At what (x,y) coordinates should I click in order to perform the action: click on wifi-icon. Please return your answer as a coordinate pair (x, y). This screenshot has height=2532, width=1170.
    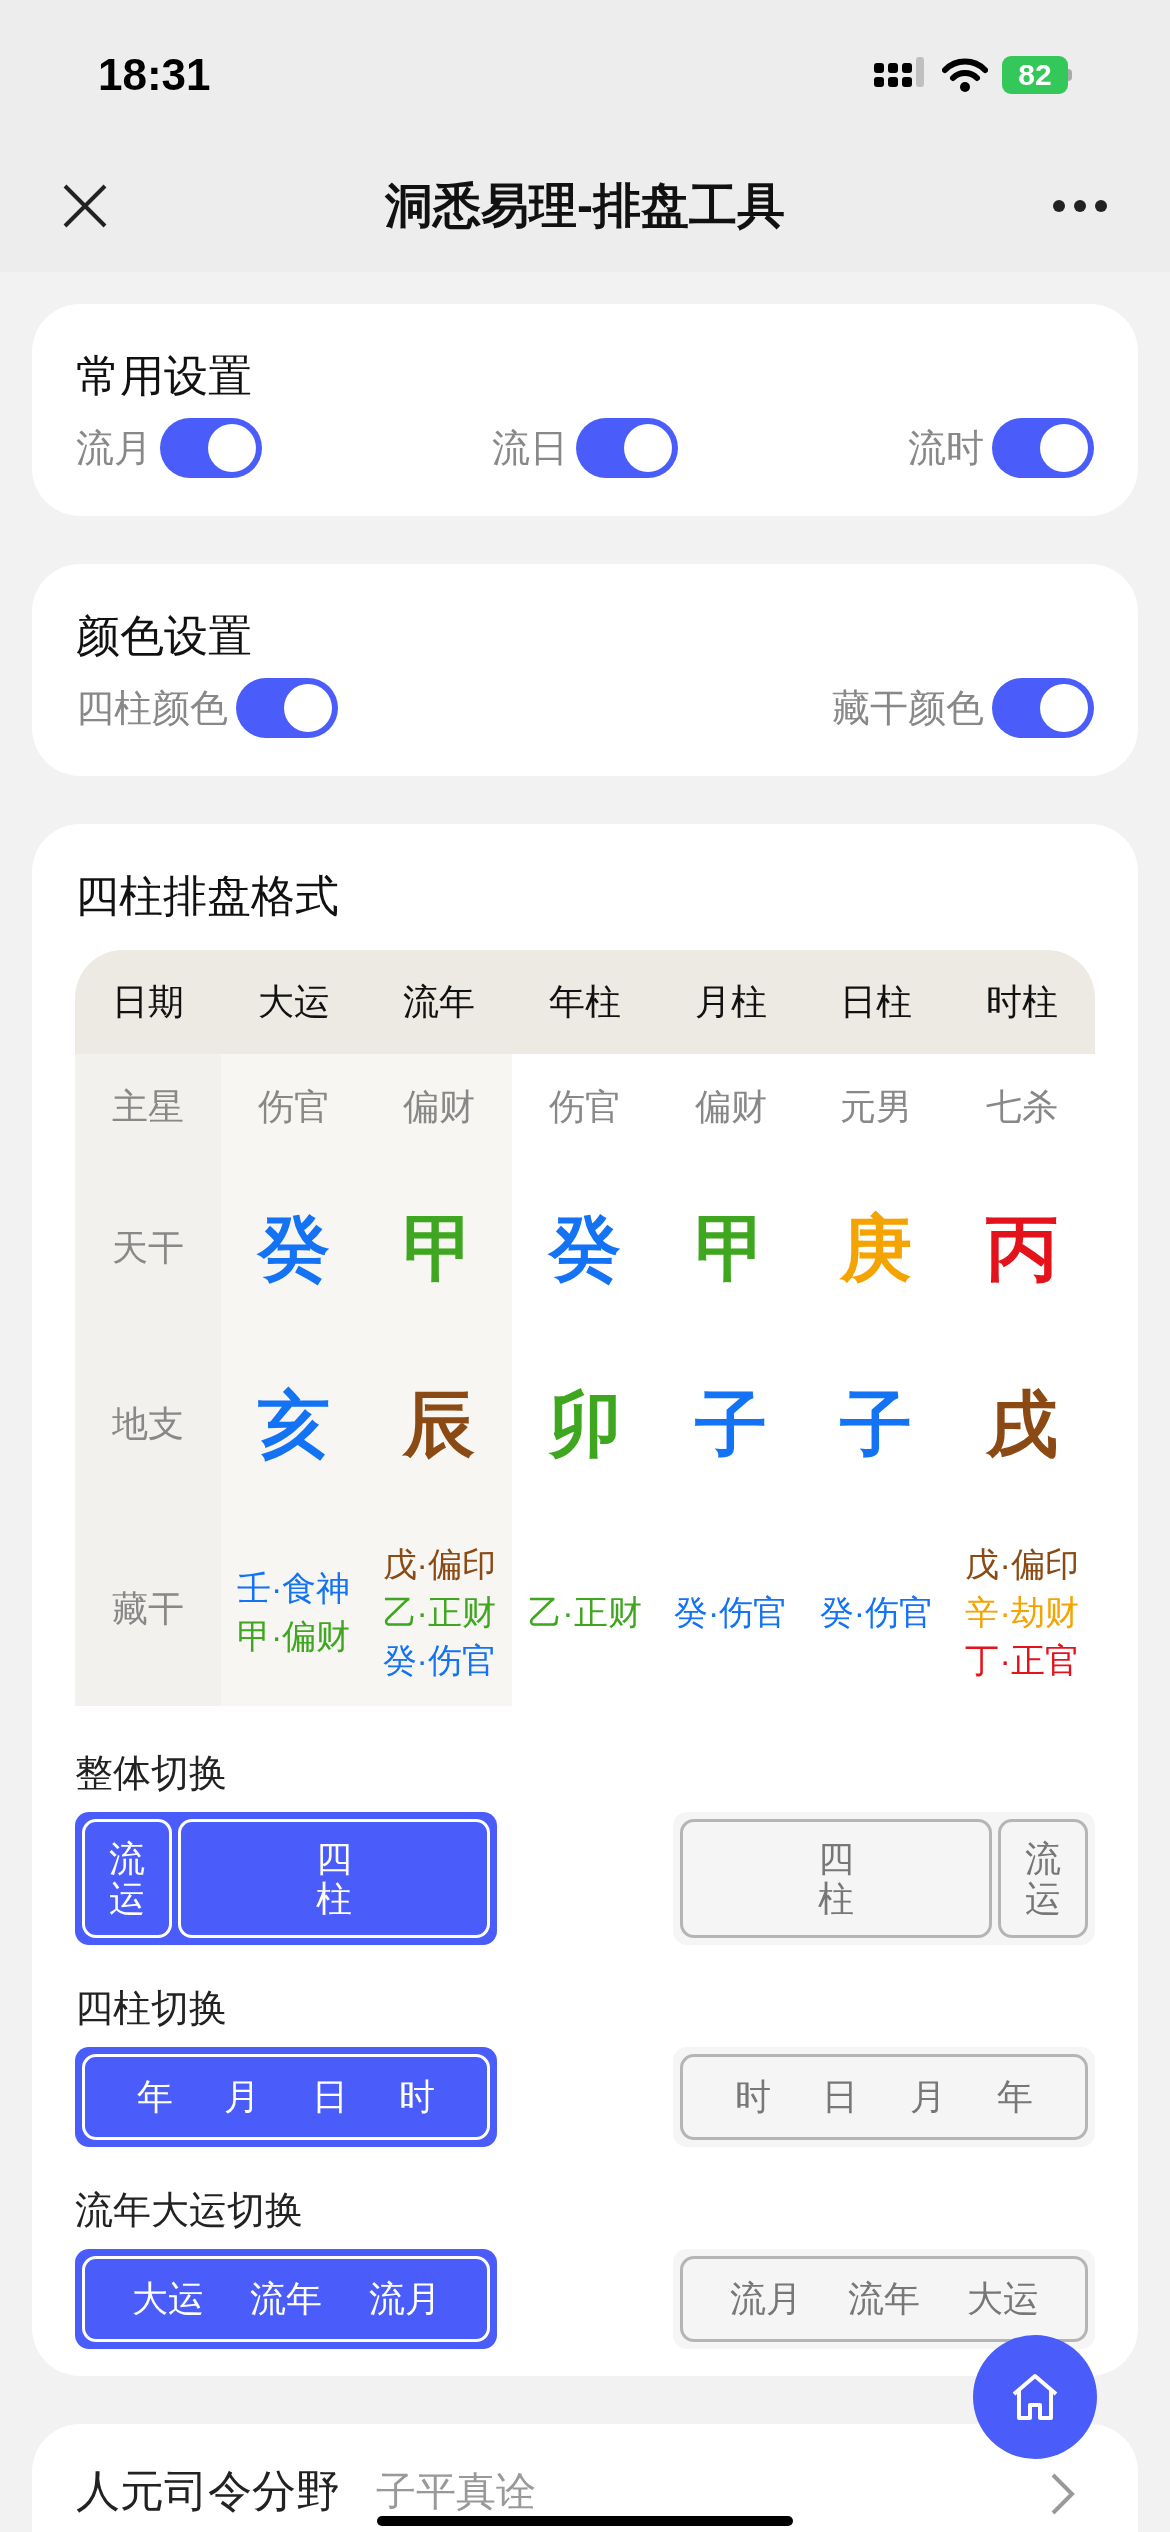
    Looking at the image, I should click on (965, 75).